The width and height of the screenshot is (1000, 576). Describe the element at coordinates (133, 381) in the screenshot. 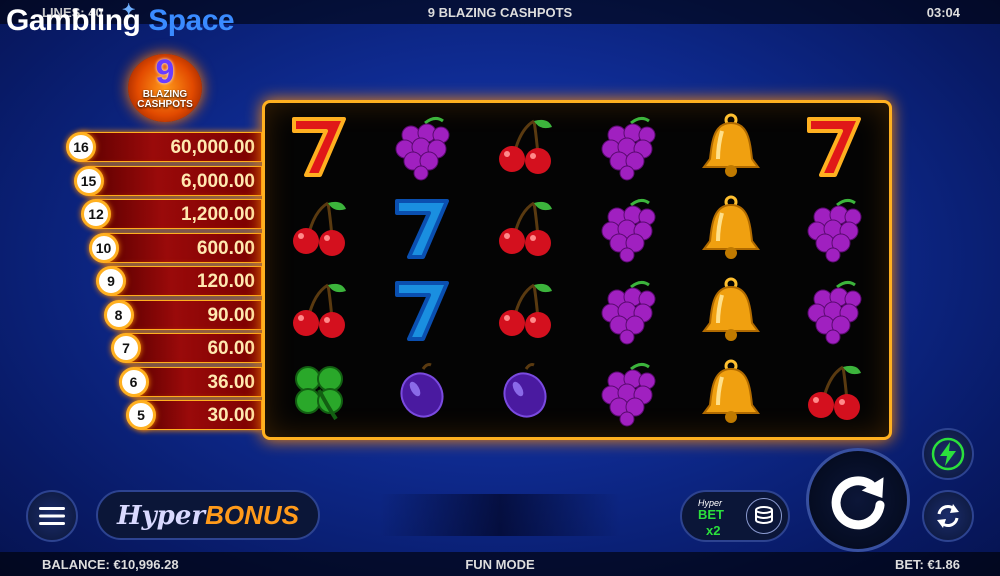

I see `paytable-count-badge: 6` at that location.